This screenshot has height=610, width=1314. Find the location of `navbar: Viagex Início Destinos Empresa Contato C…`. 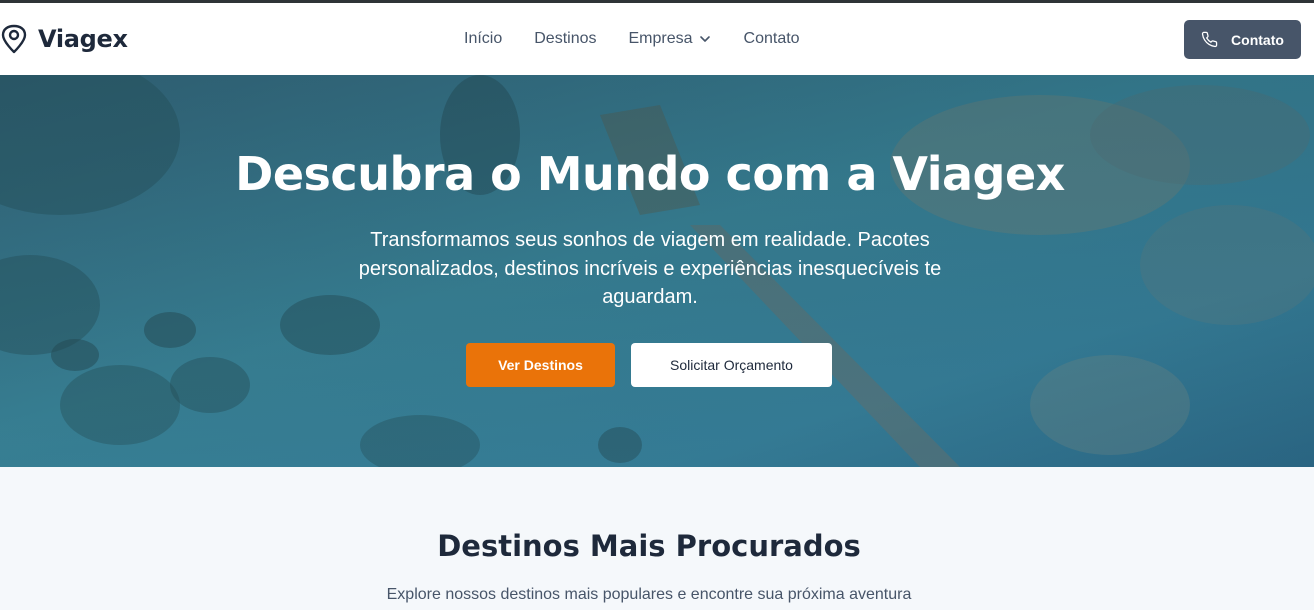

navbar: Viagex Início Destinos Empresa Contato C… is located at coordinates (657, 39).